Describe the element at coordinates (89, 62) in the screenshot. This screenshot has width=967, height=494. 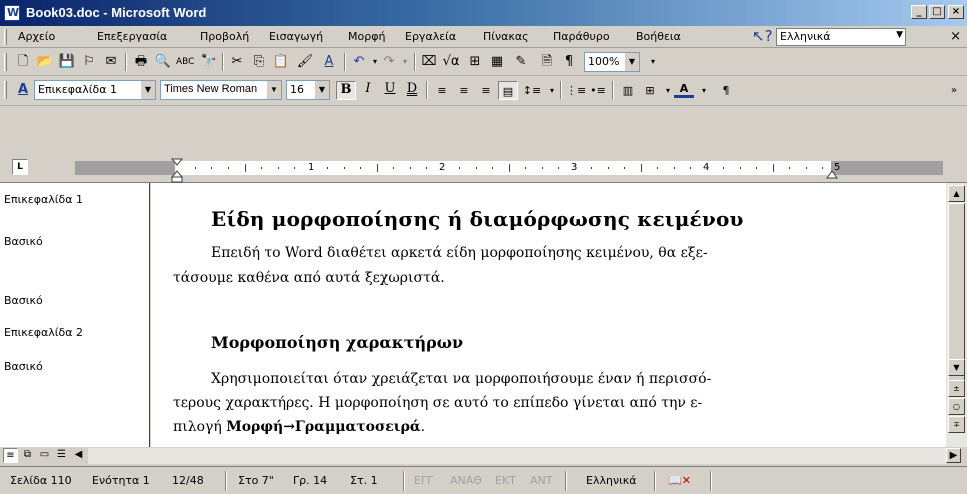
I see `permission-icon: ⚐` at that location.